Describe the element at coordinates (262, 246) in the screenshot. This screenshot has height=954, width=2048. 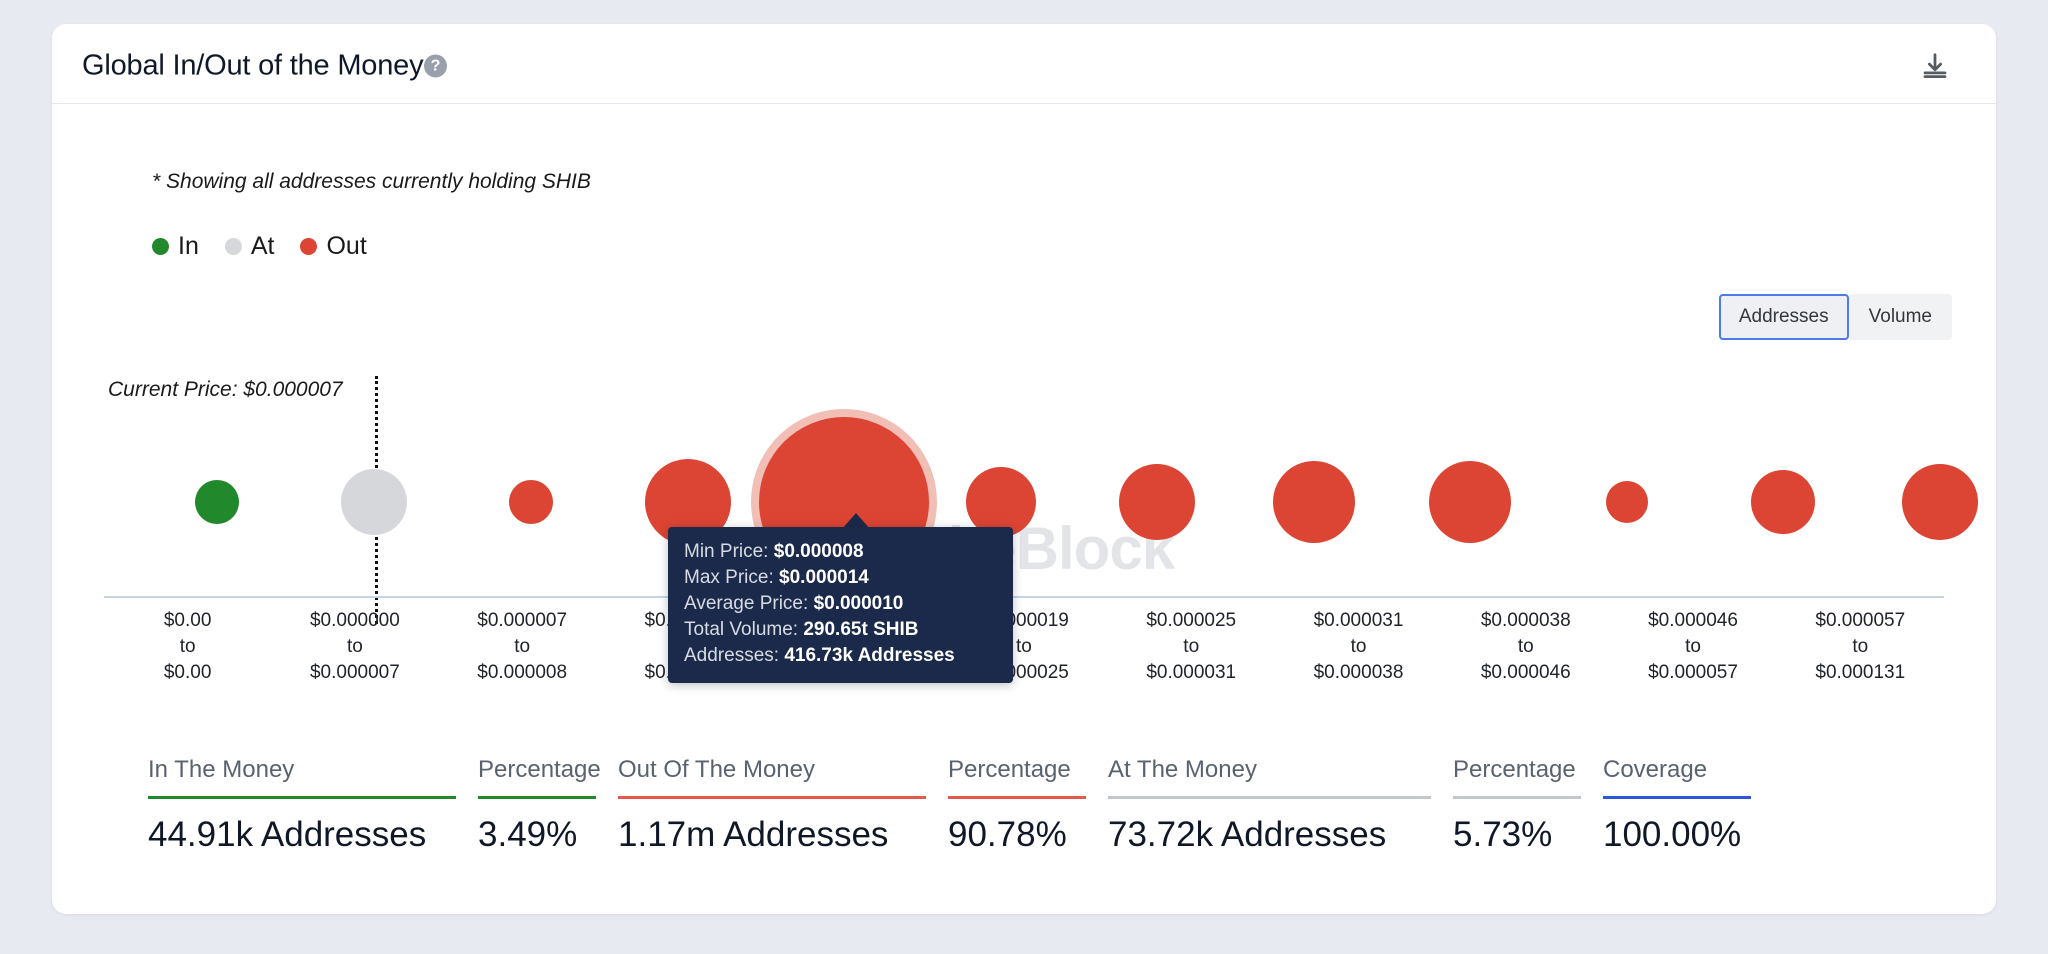
I see `legend-label-at: At` at that location.